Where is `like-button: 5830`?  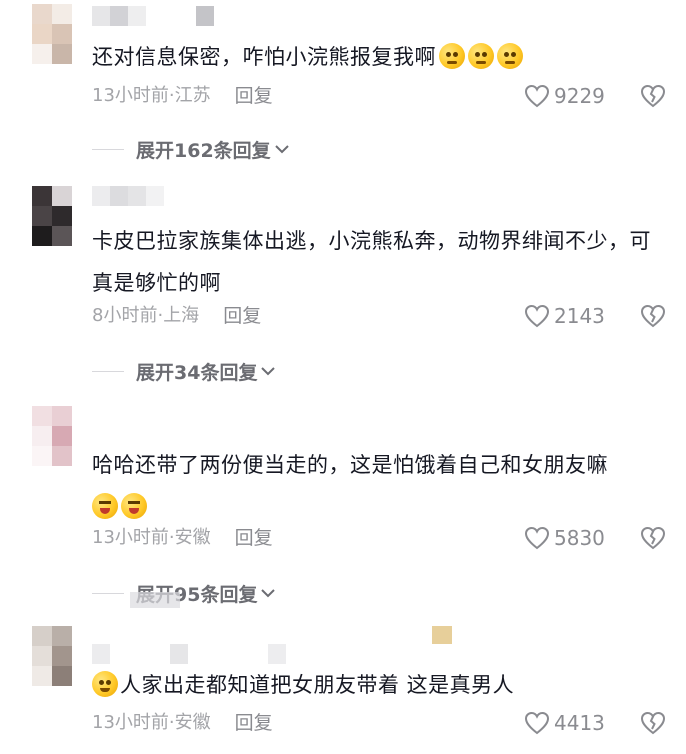 like-button: 5830 is located at coordinates (564, 538).